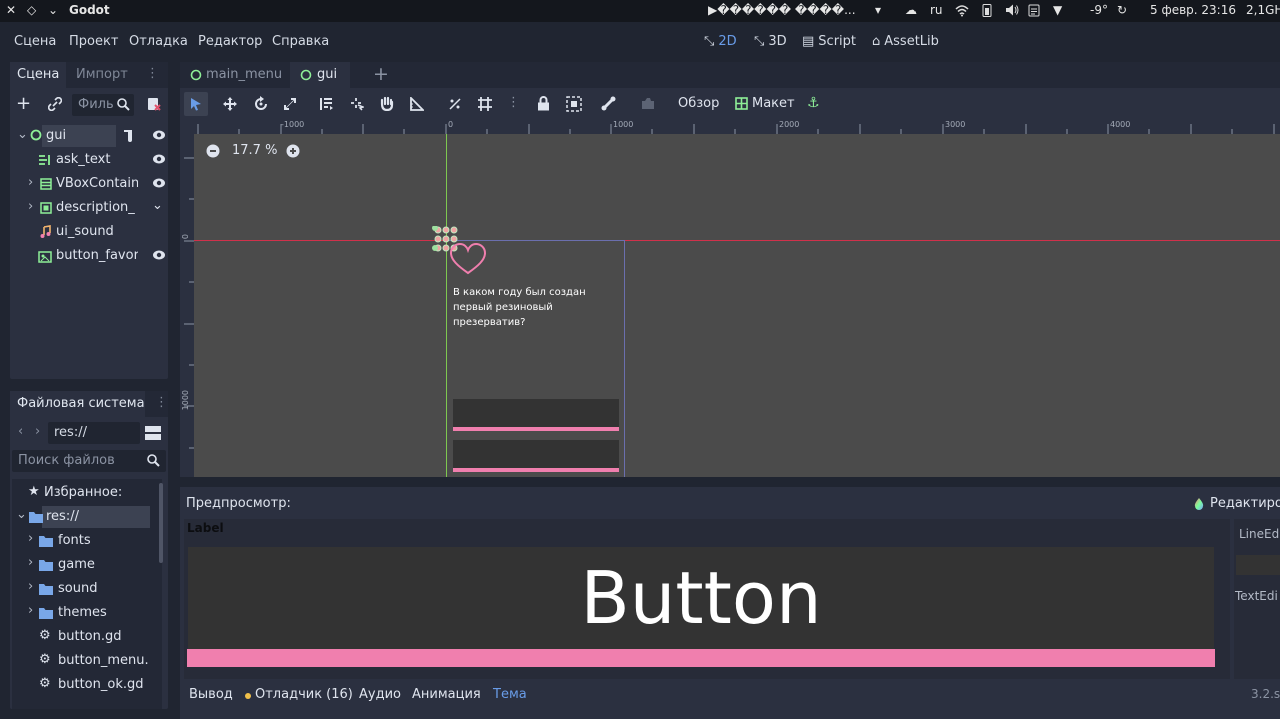  I want to click on workspace-3d: ⤡ 3D, so click(770, 41).